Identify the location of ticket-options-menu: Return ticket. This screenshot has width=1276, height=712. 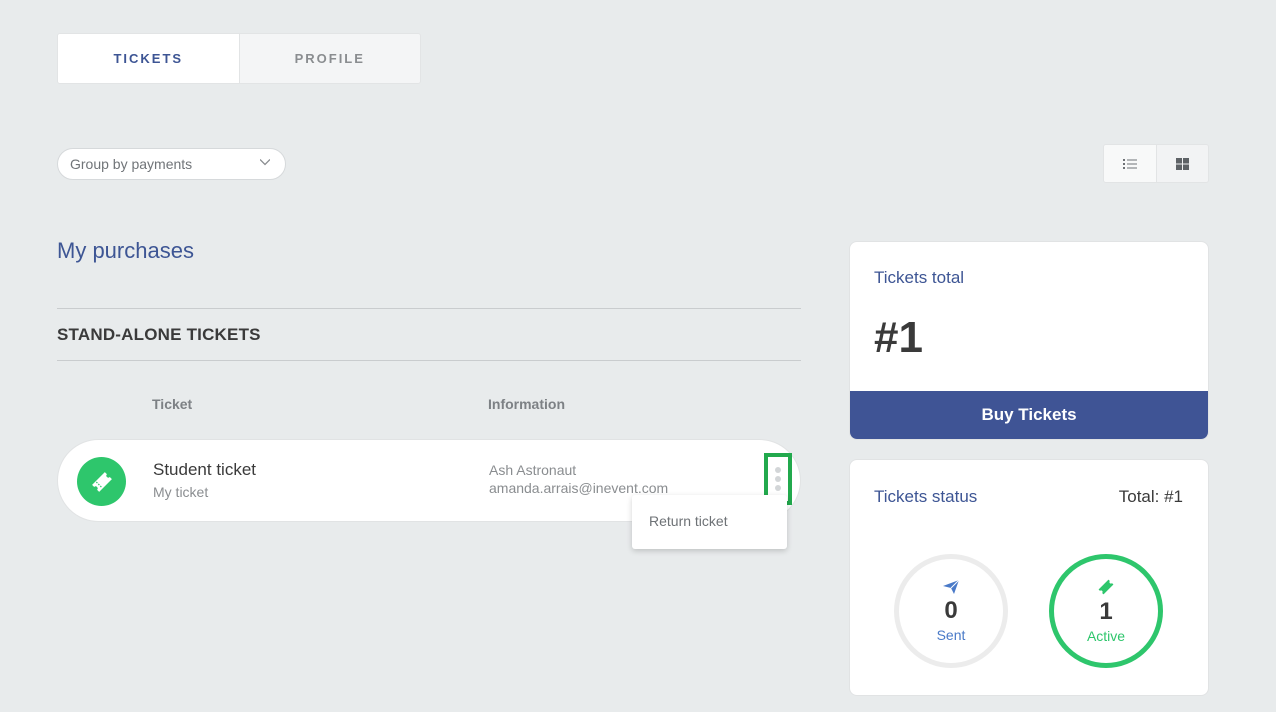
(709, 522).